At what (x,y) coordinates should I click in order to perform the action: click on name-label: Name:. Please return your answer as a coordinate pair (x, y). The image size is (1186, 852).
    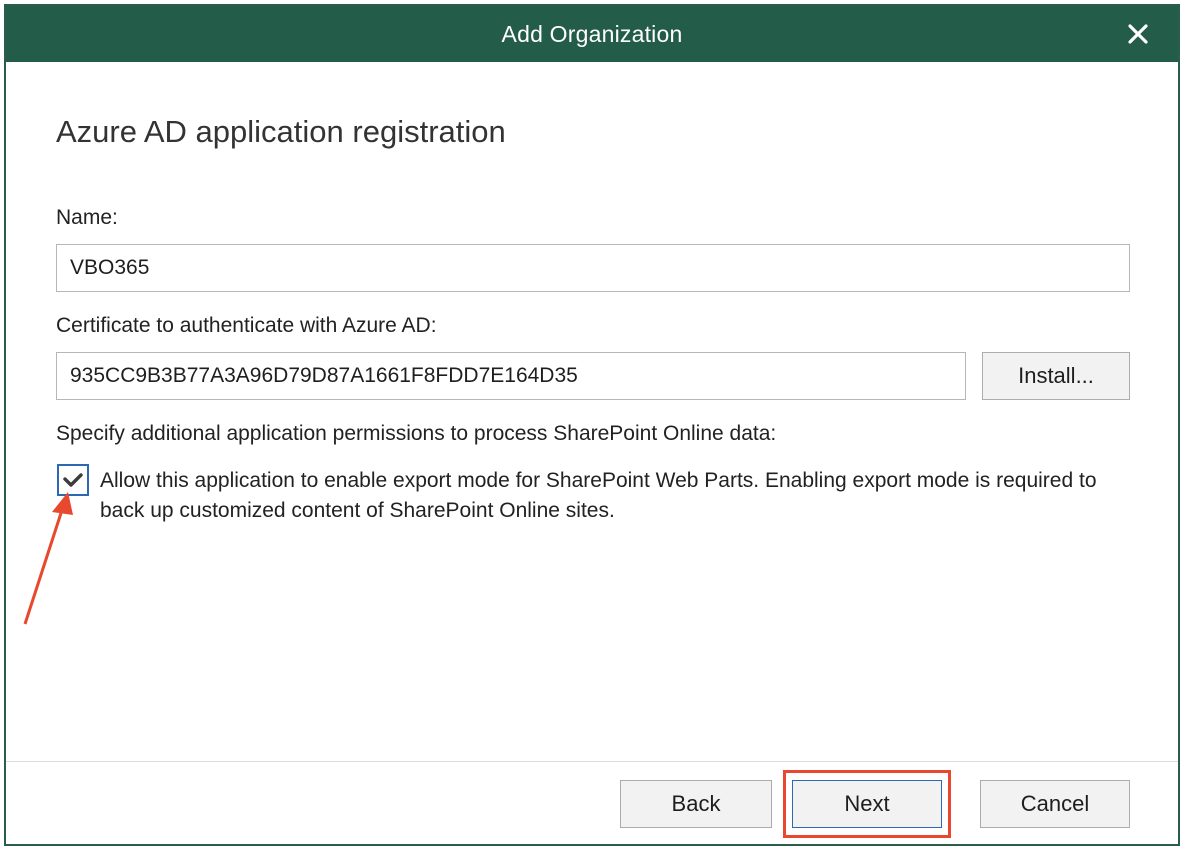
    Looking at the image, I should click on (87, 217).